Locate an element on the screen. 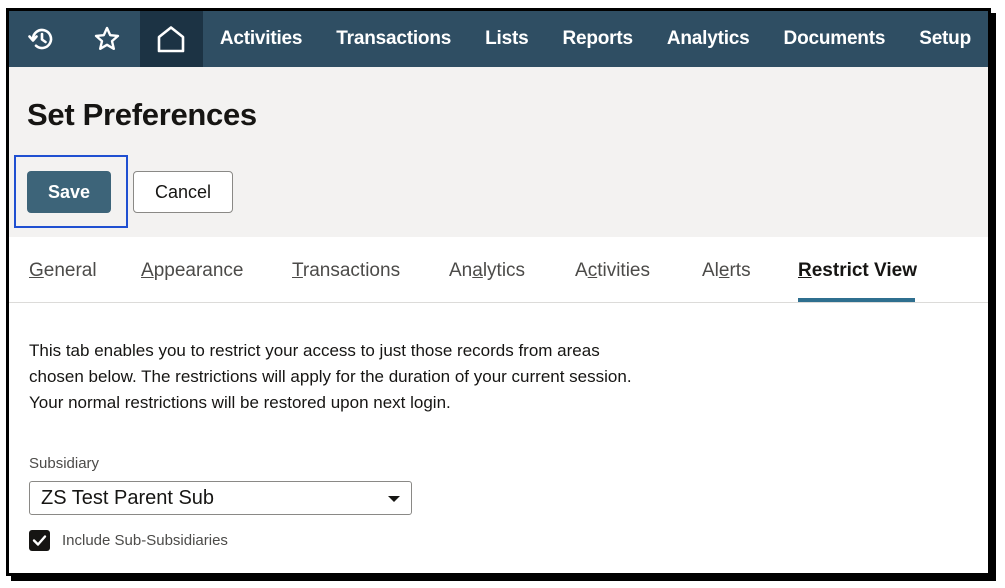 Image resolution: width=1005 pixels, height=588 pixels. page-title: Set Preferences is located at coordinates (142, 114).